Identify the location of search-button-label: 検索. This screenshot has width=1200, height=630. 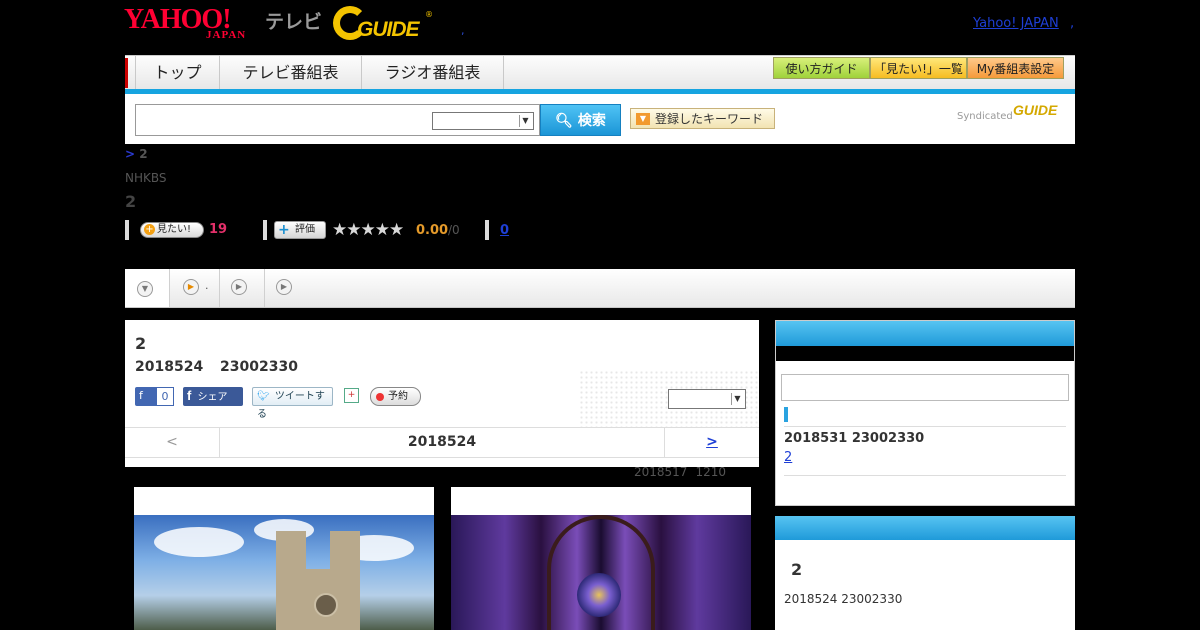
(591, 121).